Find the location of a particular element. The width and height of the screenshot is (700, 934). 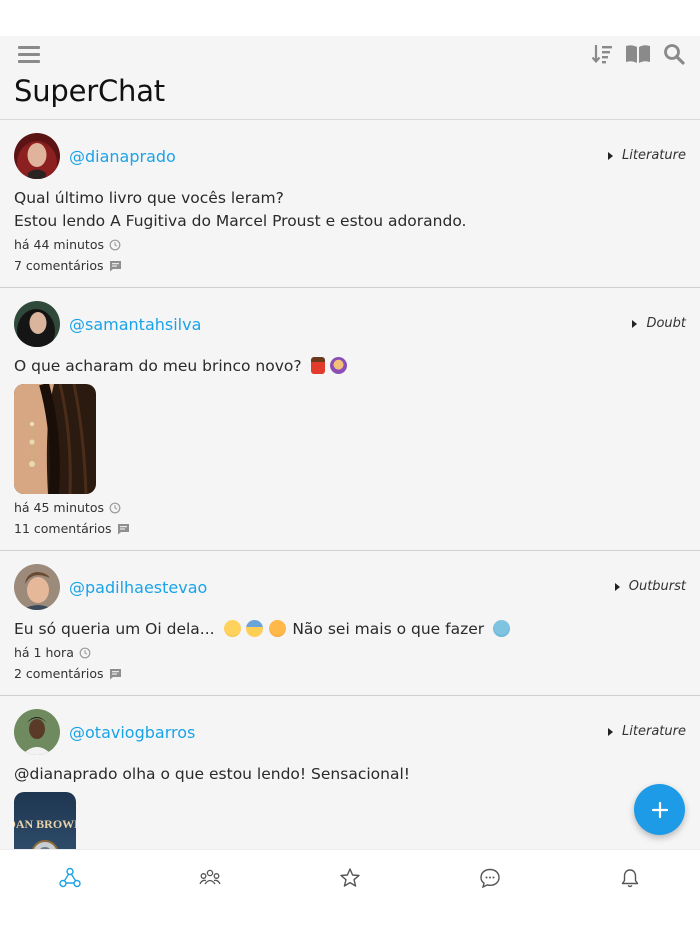

post-comments-label: 7 comentários is located at coordinates (59, 265).